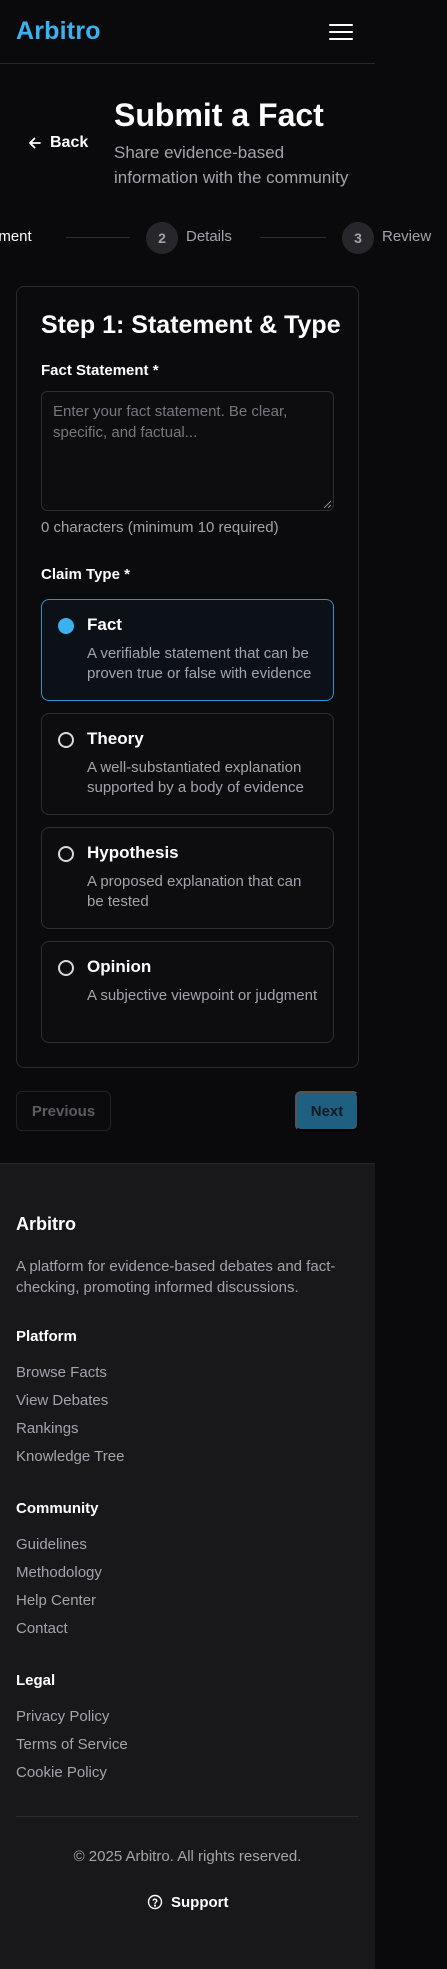 Image resolution: width=447 pixels, height=1969 pixels. What do you see at coordinates (42, 1628) in the screenshot?
I see `footer-link-contact: Contact` at bounding box center [42, 1628].